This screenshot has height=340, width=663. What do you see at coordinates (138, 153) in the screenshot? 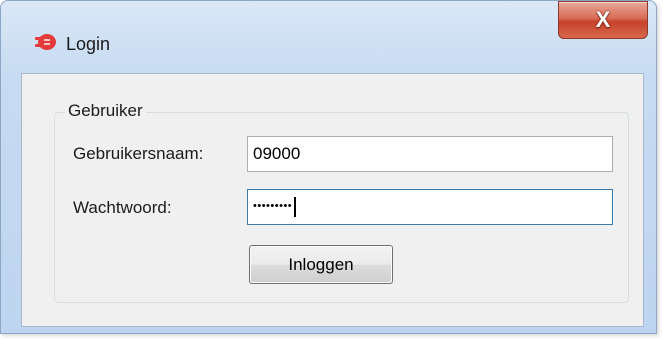
I see `username-label: Gebruikersnaam:` at bounding box center [138, 153].